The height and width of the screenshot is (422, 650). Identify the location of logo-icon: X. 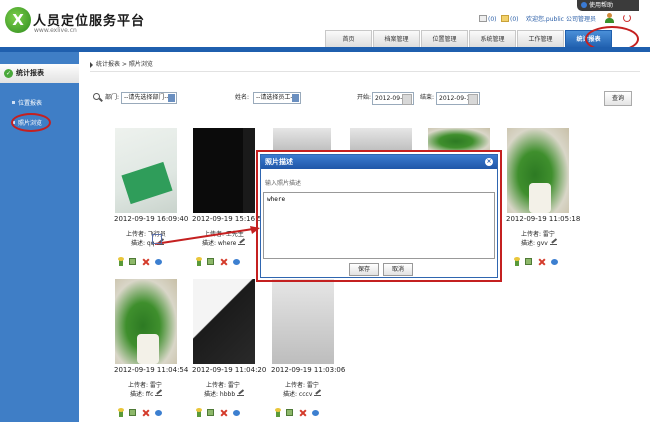
(18, 20).